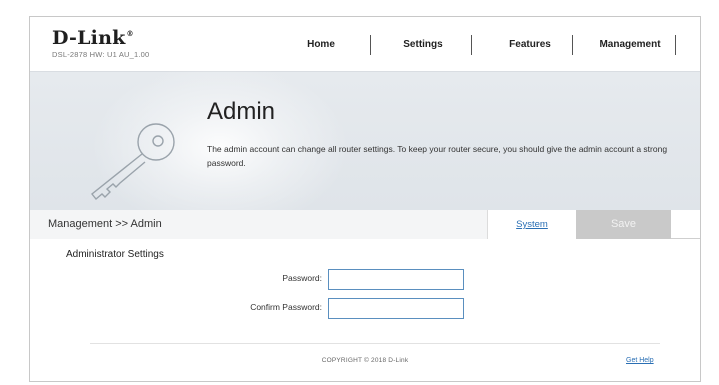 Image resolution: width=719 pixels, height=385 pixels. What do you see at coordinates (241, 111) in the screenshot?
I see `page-title: Admin` at bounding box center [241, 111].